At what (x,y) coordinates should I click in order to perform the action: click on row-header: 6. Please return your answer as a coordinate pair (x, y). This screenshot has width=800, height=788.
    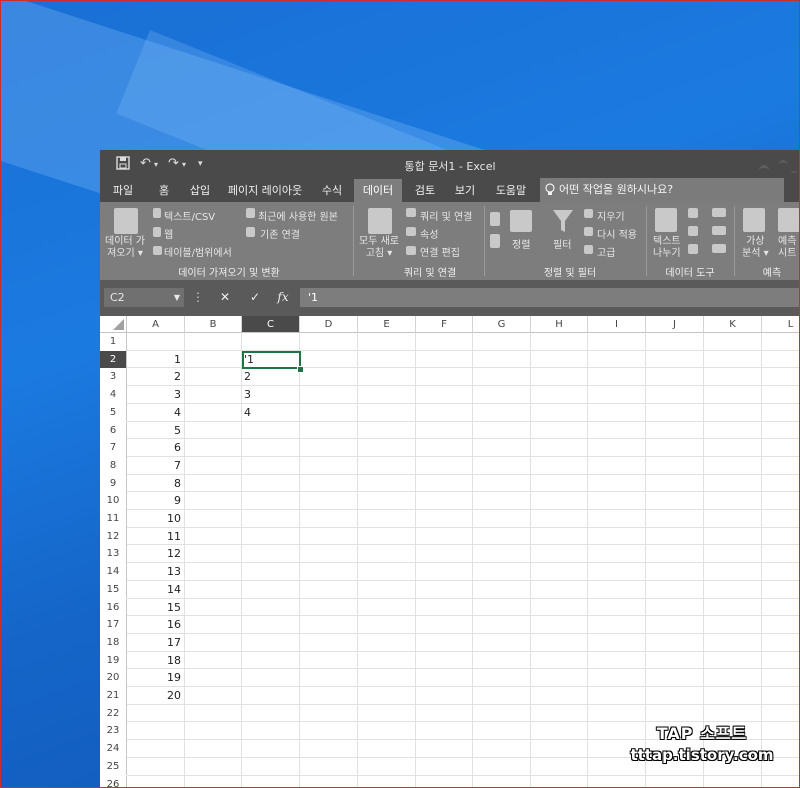
    Looking at the image, I should click on (113, 430).